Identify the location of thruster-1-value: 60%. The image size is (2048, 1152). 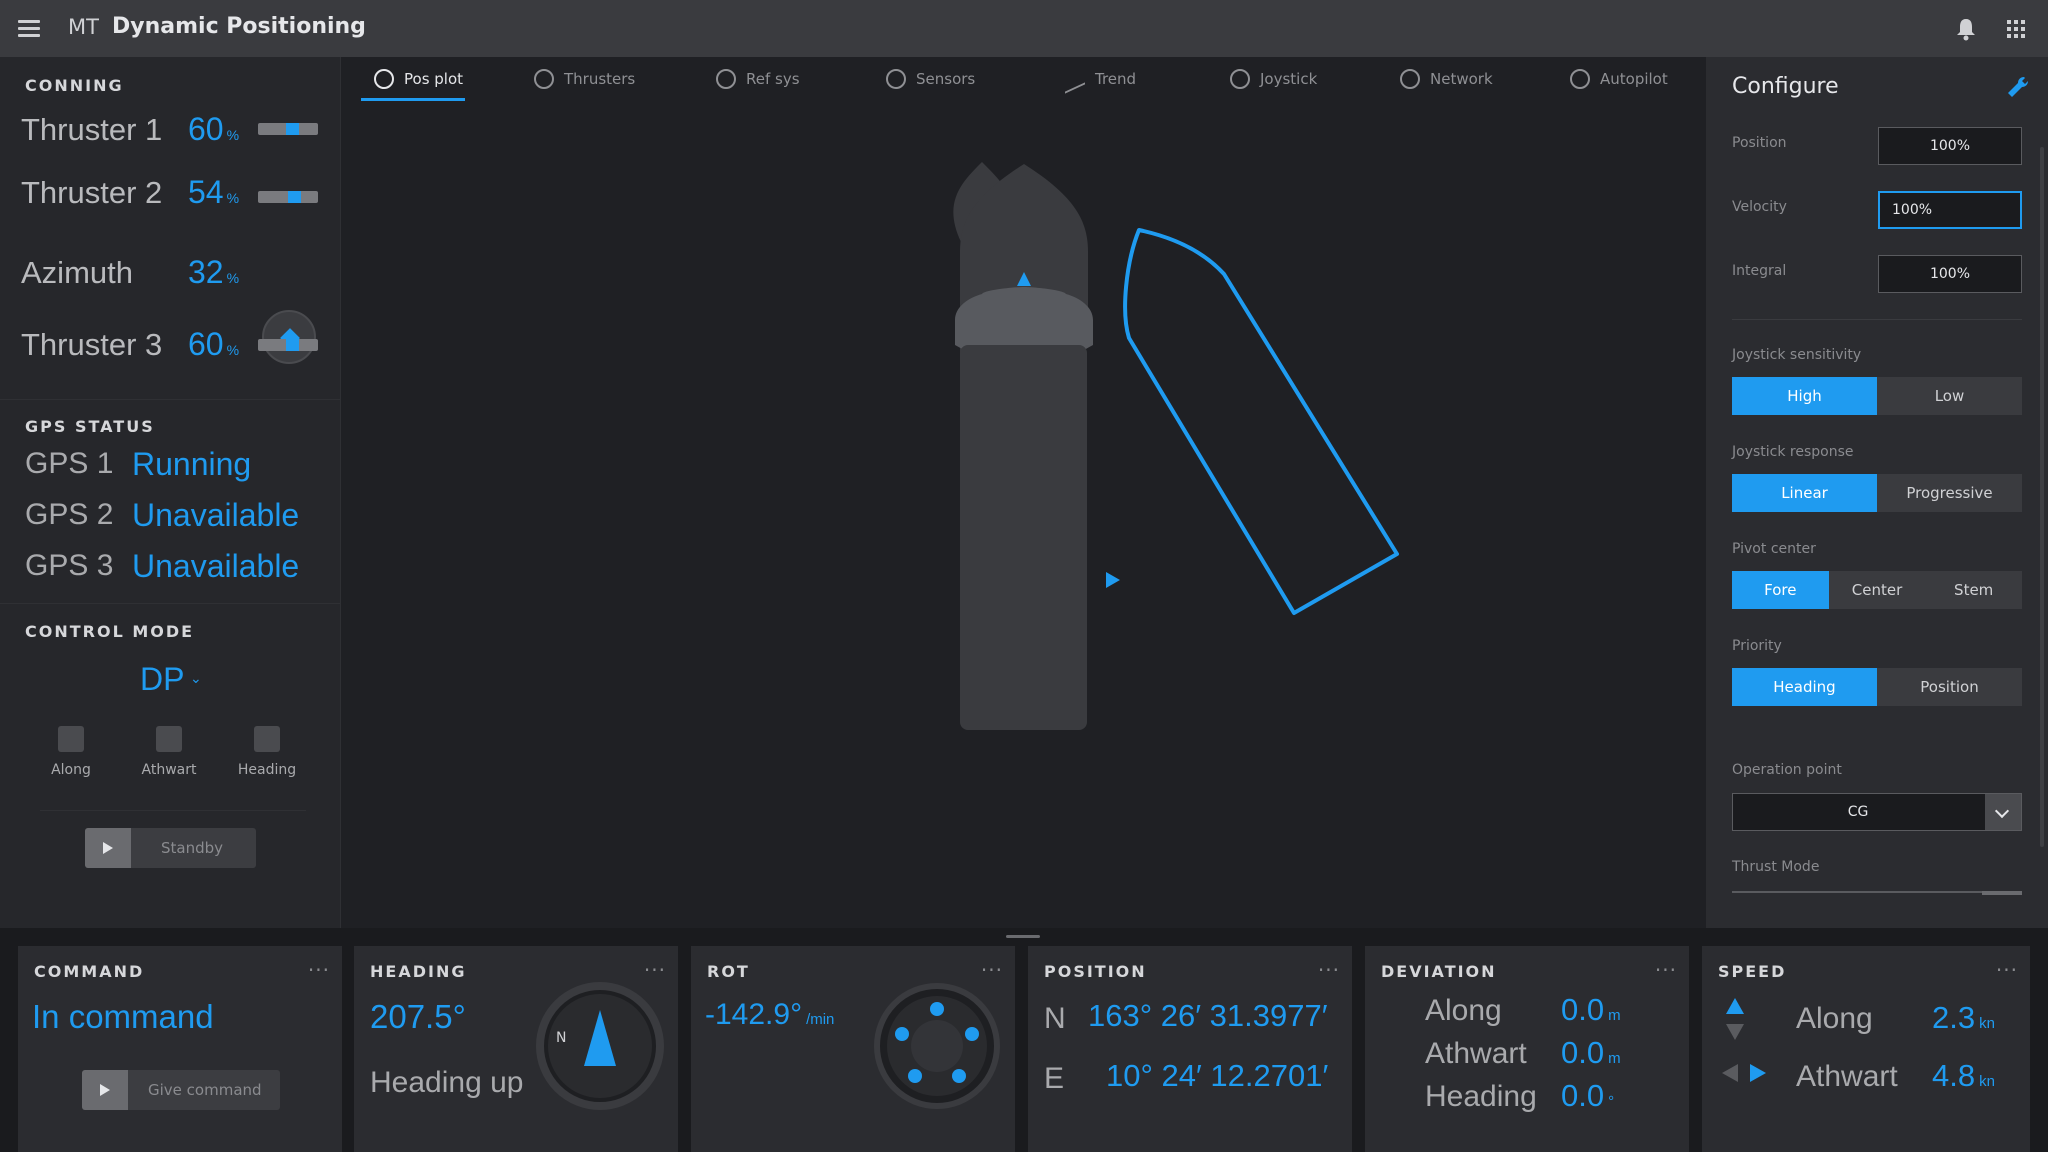
(214, 129).